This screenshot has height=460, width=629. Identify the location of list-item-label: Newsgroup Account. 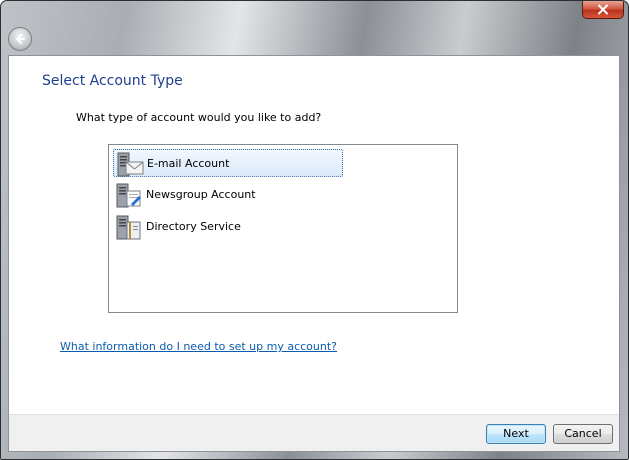
(201, 194).